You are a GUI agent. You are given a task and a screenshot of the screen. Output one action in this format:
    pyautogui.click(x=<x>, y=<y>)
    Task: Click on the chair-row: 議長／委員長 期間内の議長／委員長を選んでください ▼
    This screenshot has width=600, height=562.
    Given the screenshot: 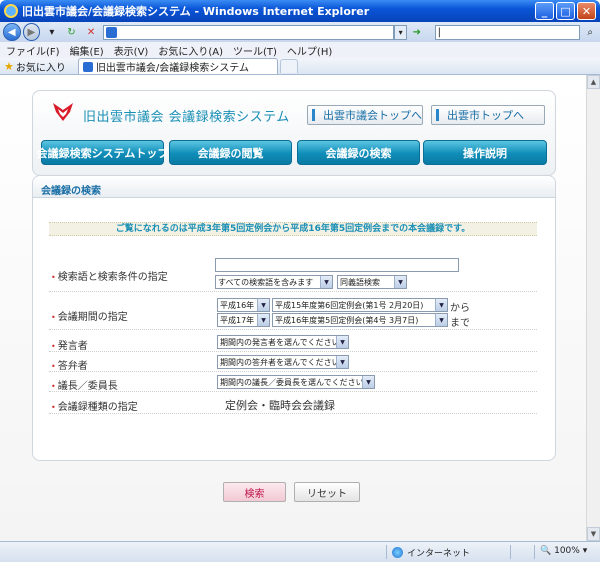 What is the action you would take?
    pyautogui.click(x=293, y=383)
    